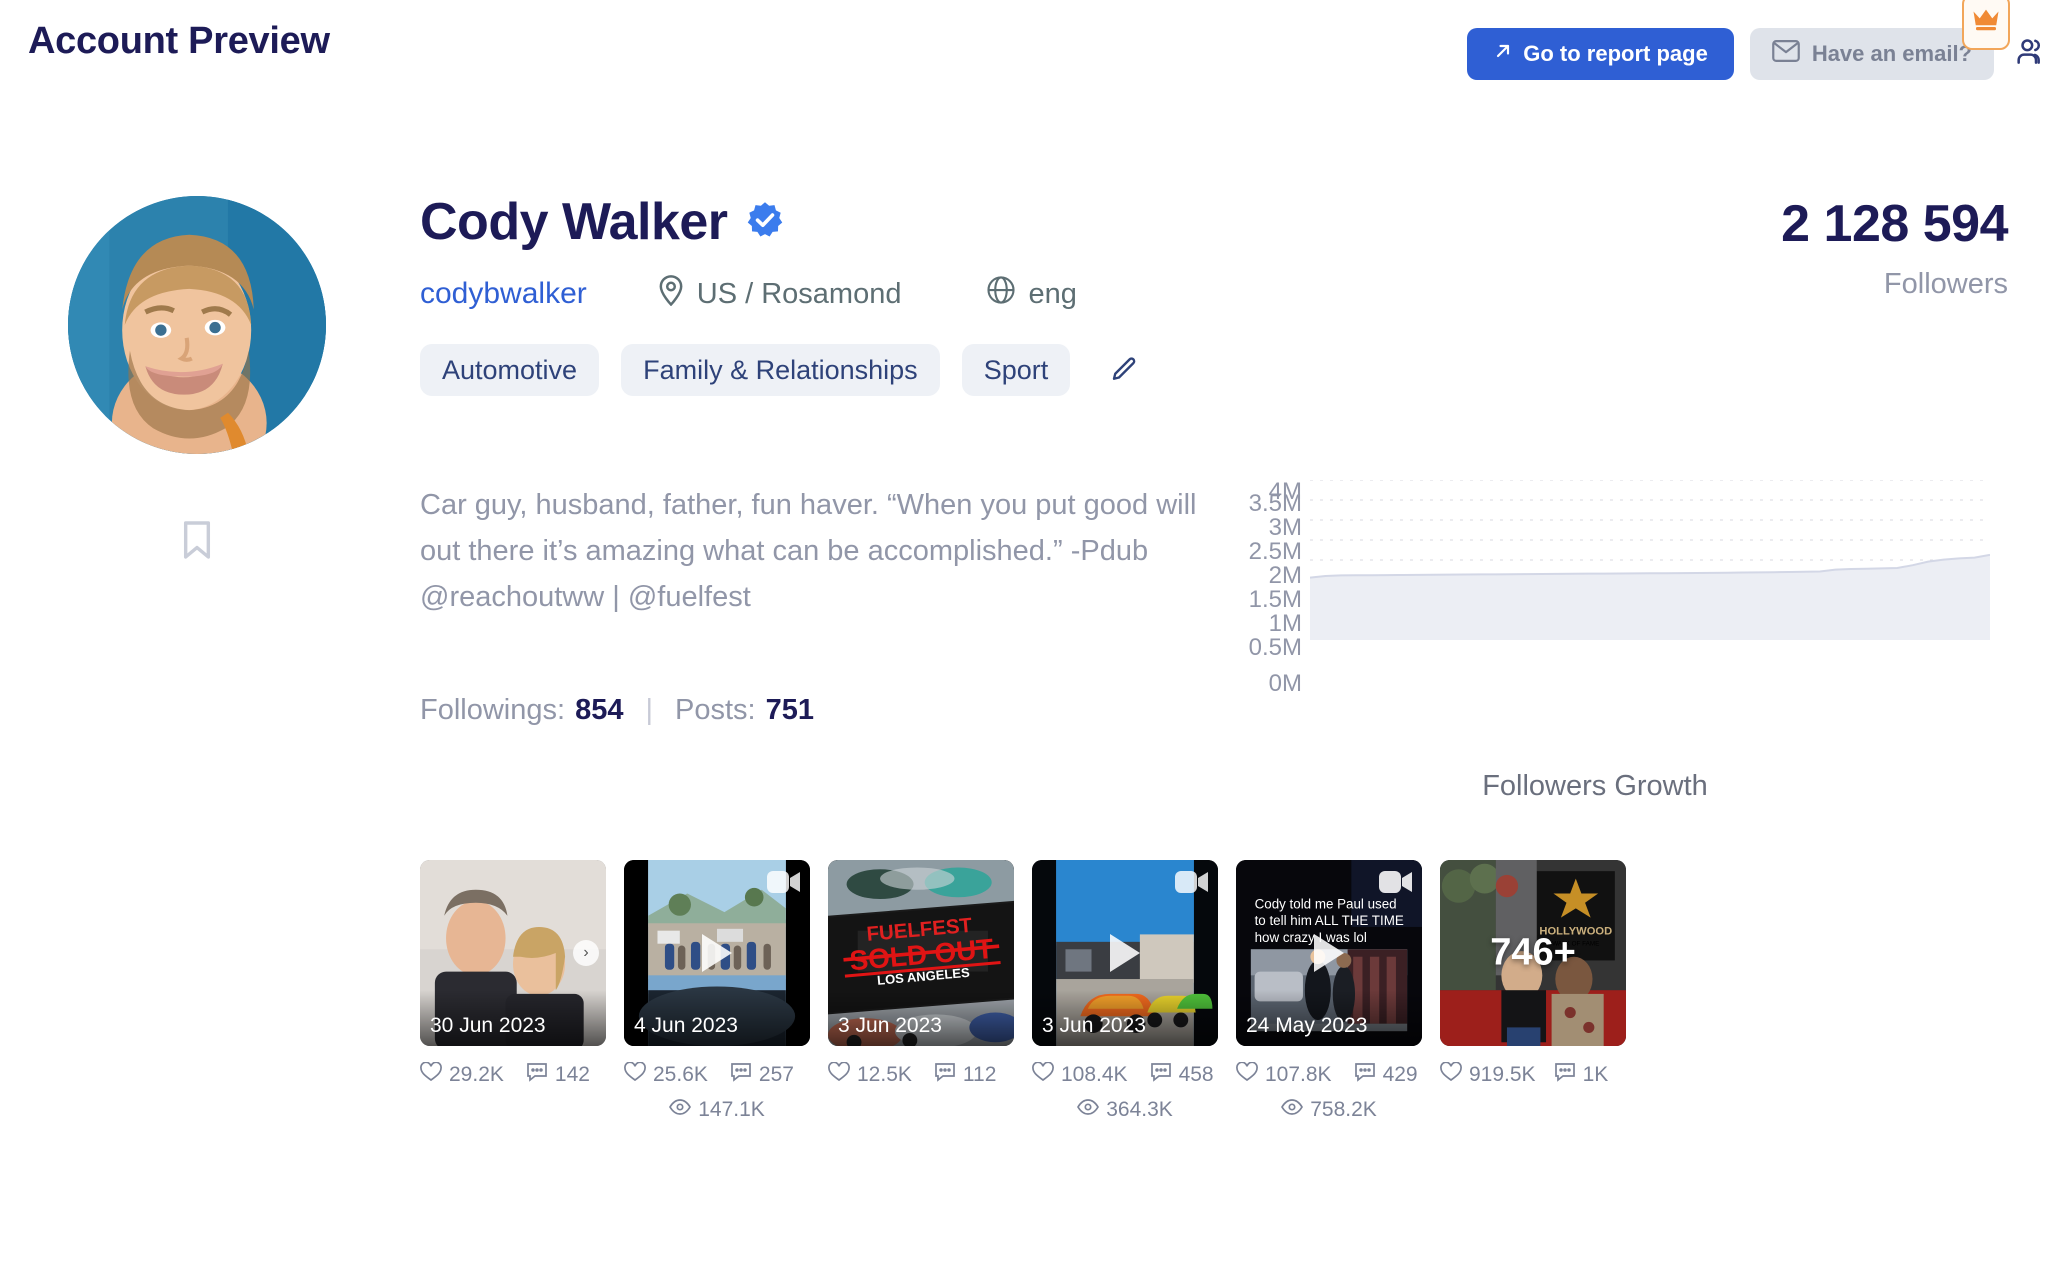 The width and height of the screenshot is (2064, 1274). I want to click on post-4-thumbnail: 3 Jun 2023, so click(1125, 953).